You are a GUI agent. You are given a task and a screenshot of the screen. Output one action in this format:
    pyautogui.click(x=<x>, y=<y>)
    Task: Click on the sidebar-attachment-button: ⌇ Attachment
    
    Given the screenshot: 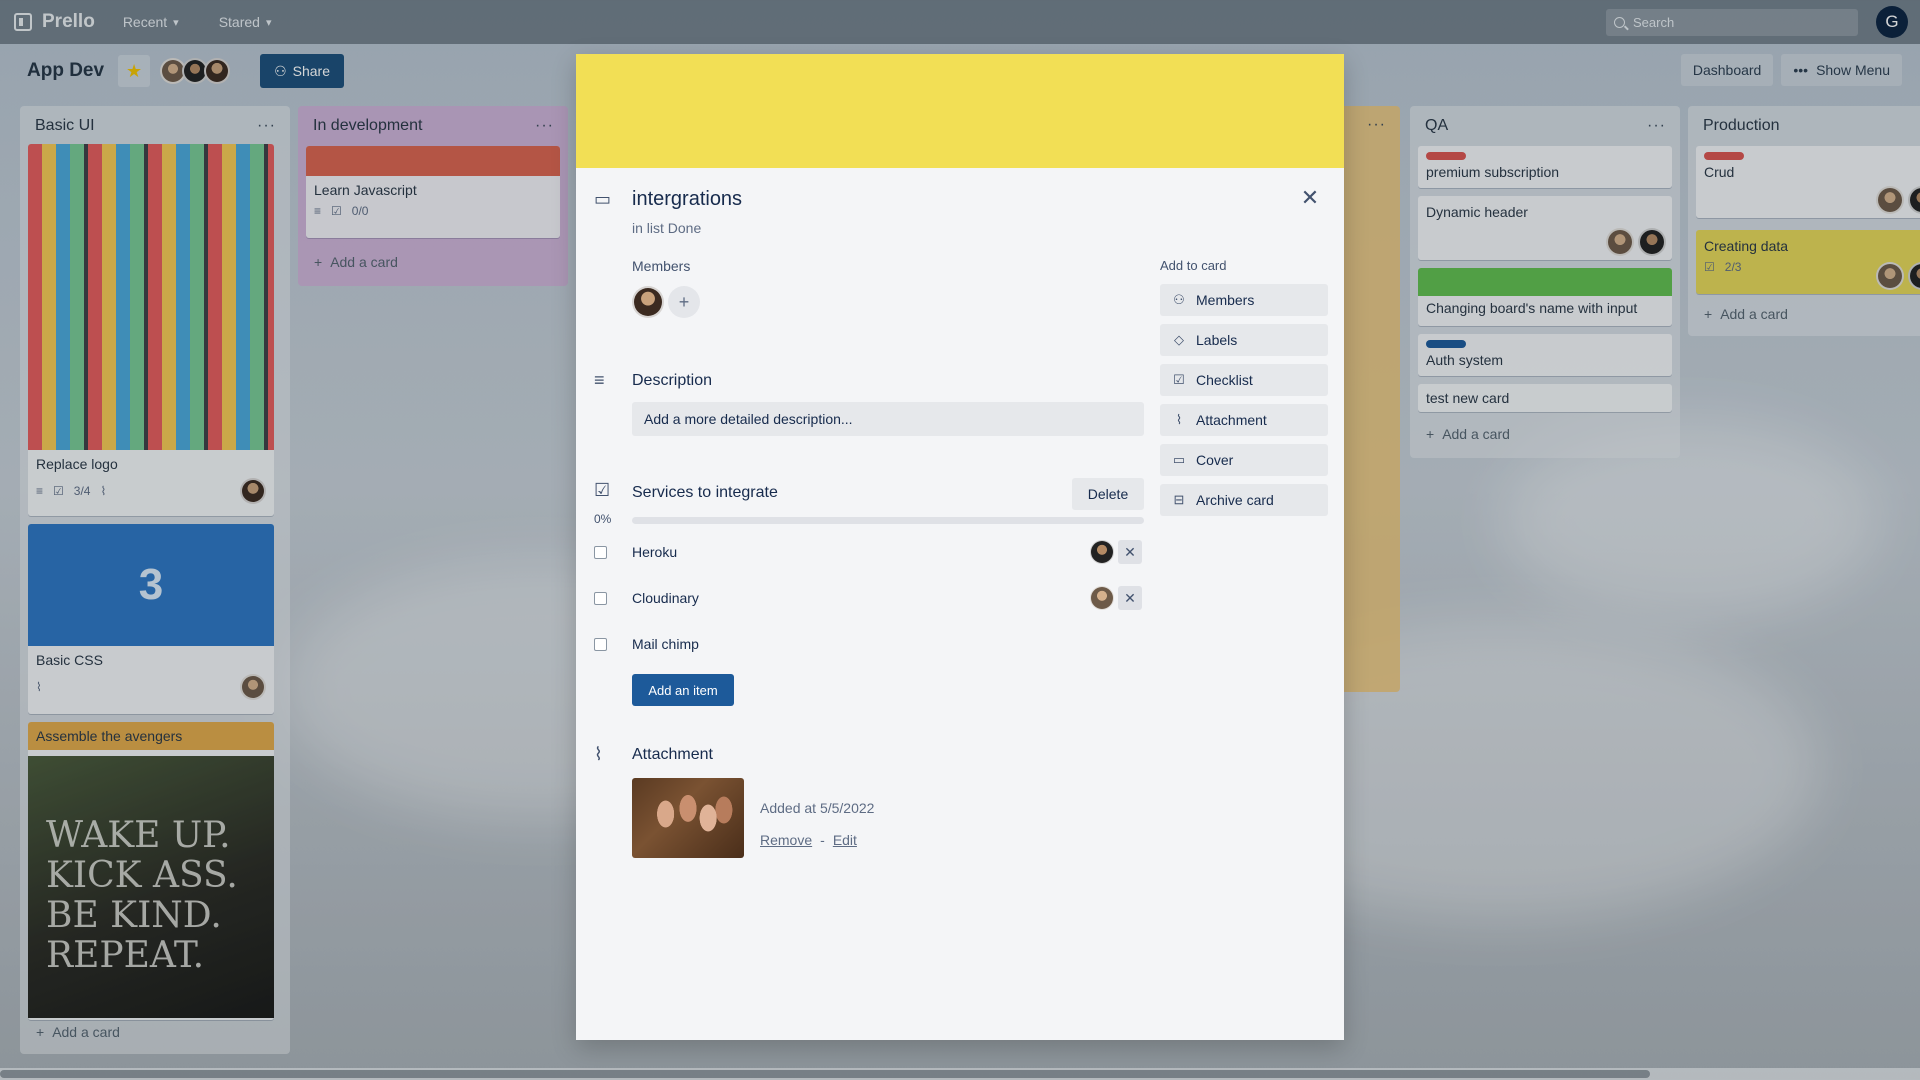 What is the action you would take?
    pyautogui.click(x=1244, y=420)
    